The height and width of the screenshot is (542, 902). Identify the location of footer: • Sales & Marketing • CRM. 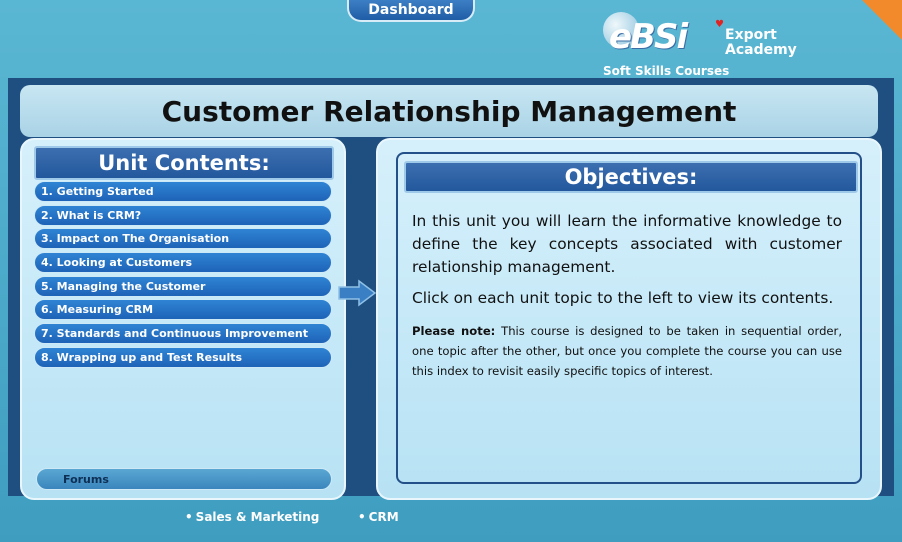
(451, 521).